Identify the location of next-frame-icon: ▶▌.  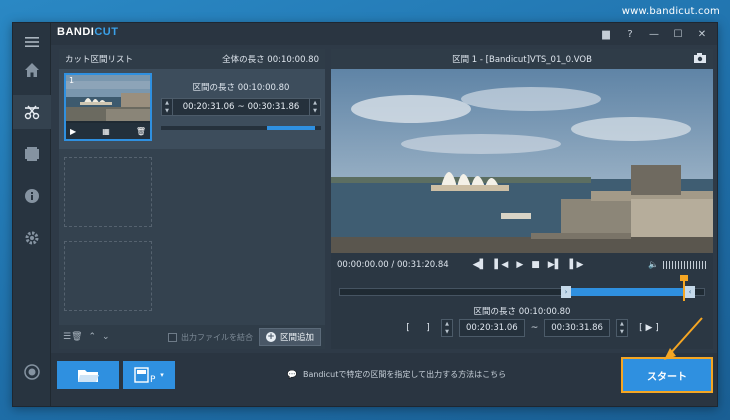
(555, 265).